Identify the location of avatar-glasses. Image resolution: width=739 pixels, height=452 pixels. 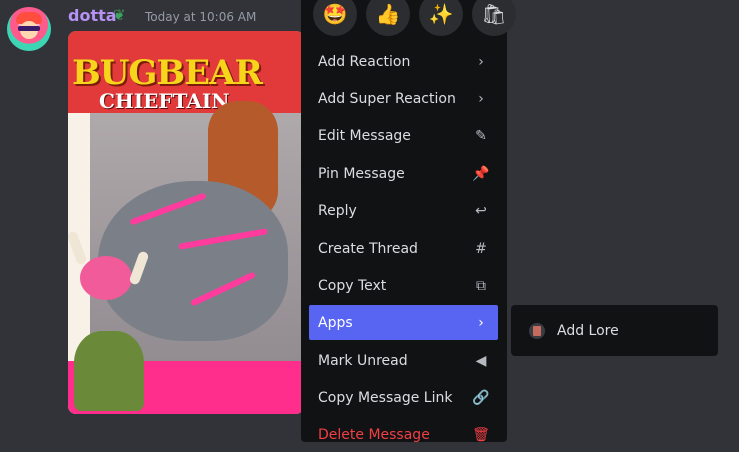
(29, 28).